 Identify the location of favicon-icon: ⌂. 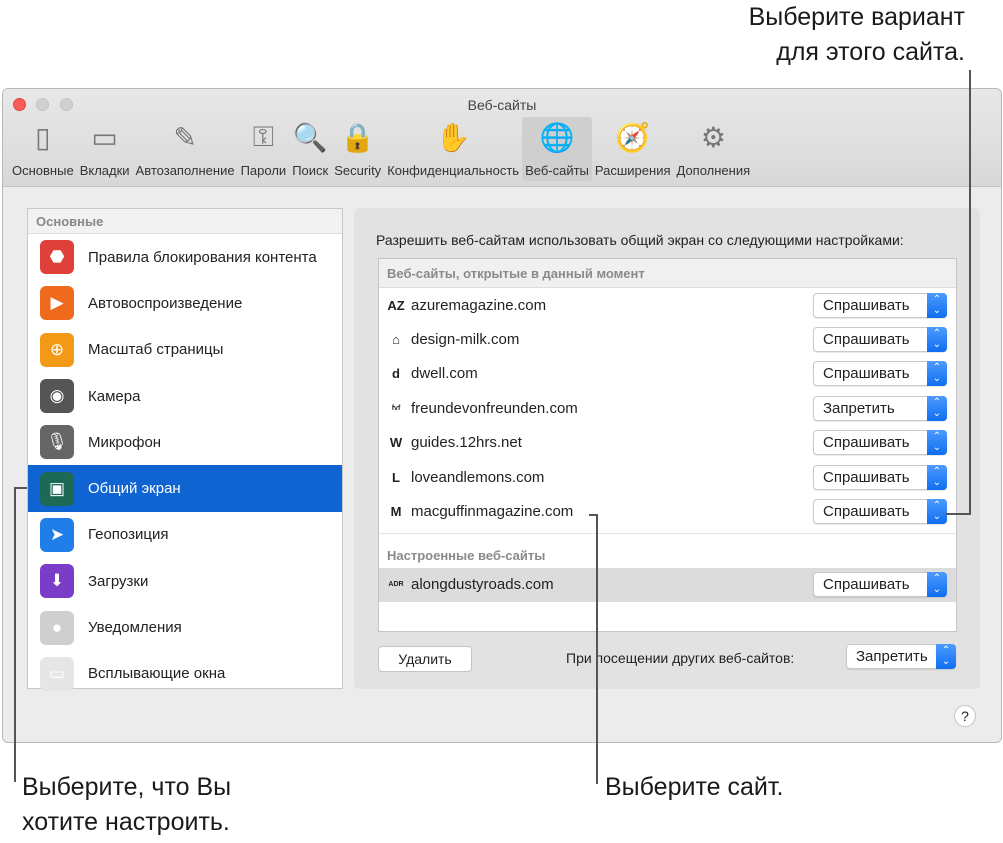
(396, 340).